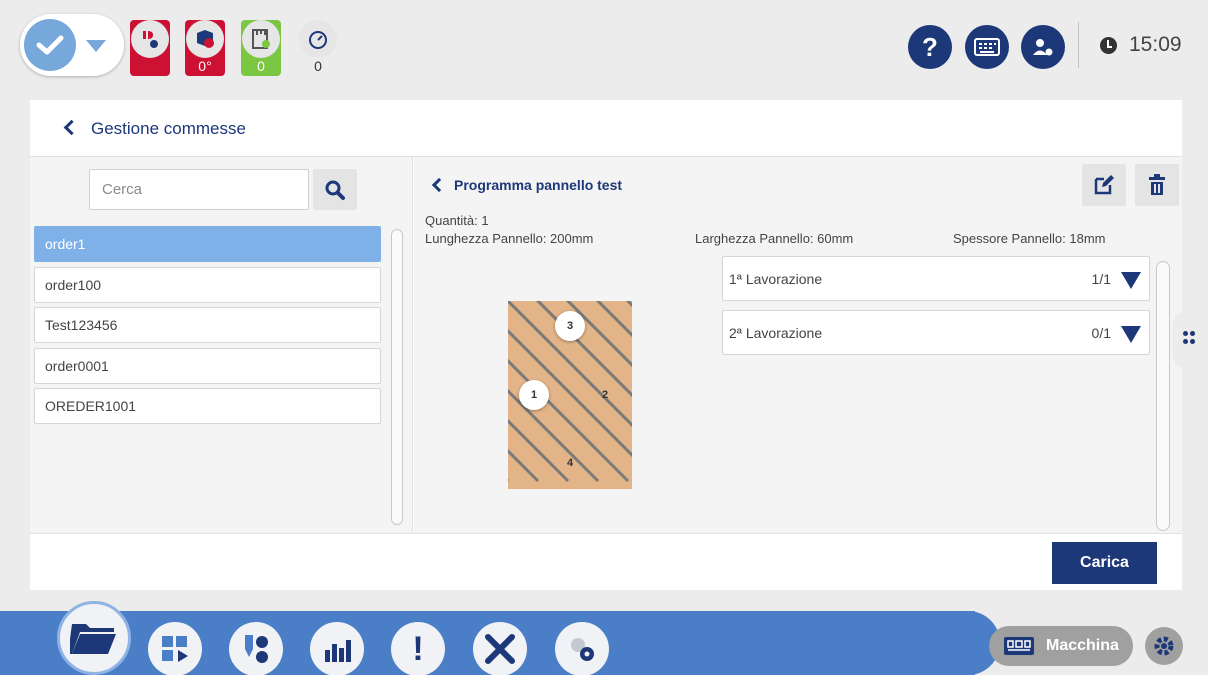  Describe the element at coordinates (605, 395) in the screenshot. I see `panel-marker: 2` at that location.